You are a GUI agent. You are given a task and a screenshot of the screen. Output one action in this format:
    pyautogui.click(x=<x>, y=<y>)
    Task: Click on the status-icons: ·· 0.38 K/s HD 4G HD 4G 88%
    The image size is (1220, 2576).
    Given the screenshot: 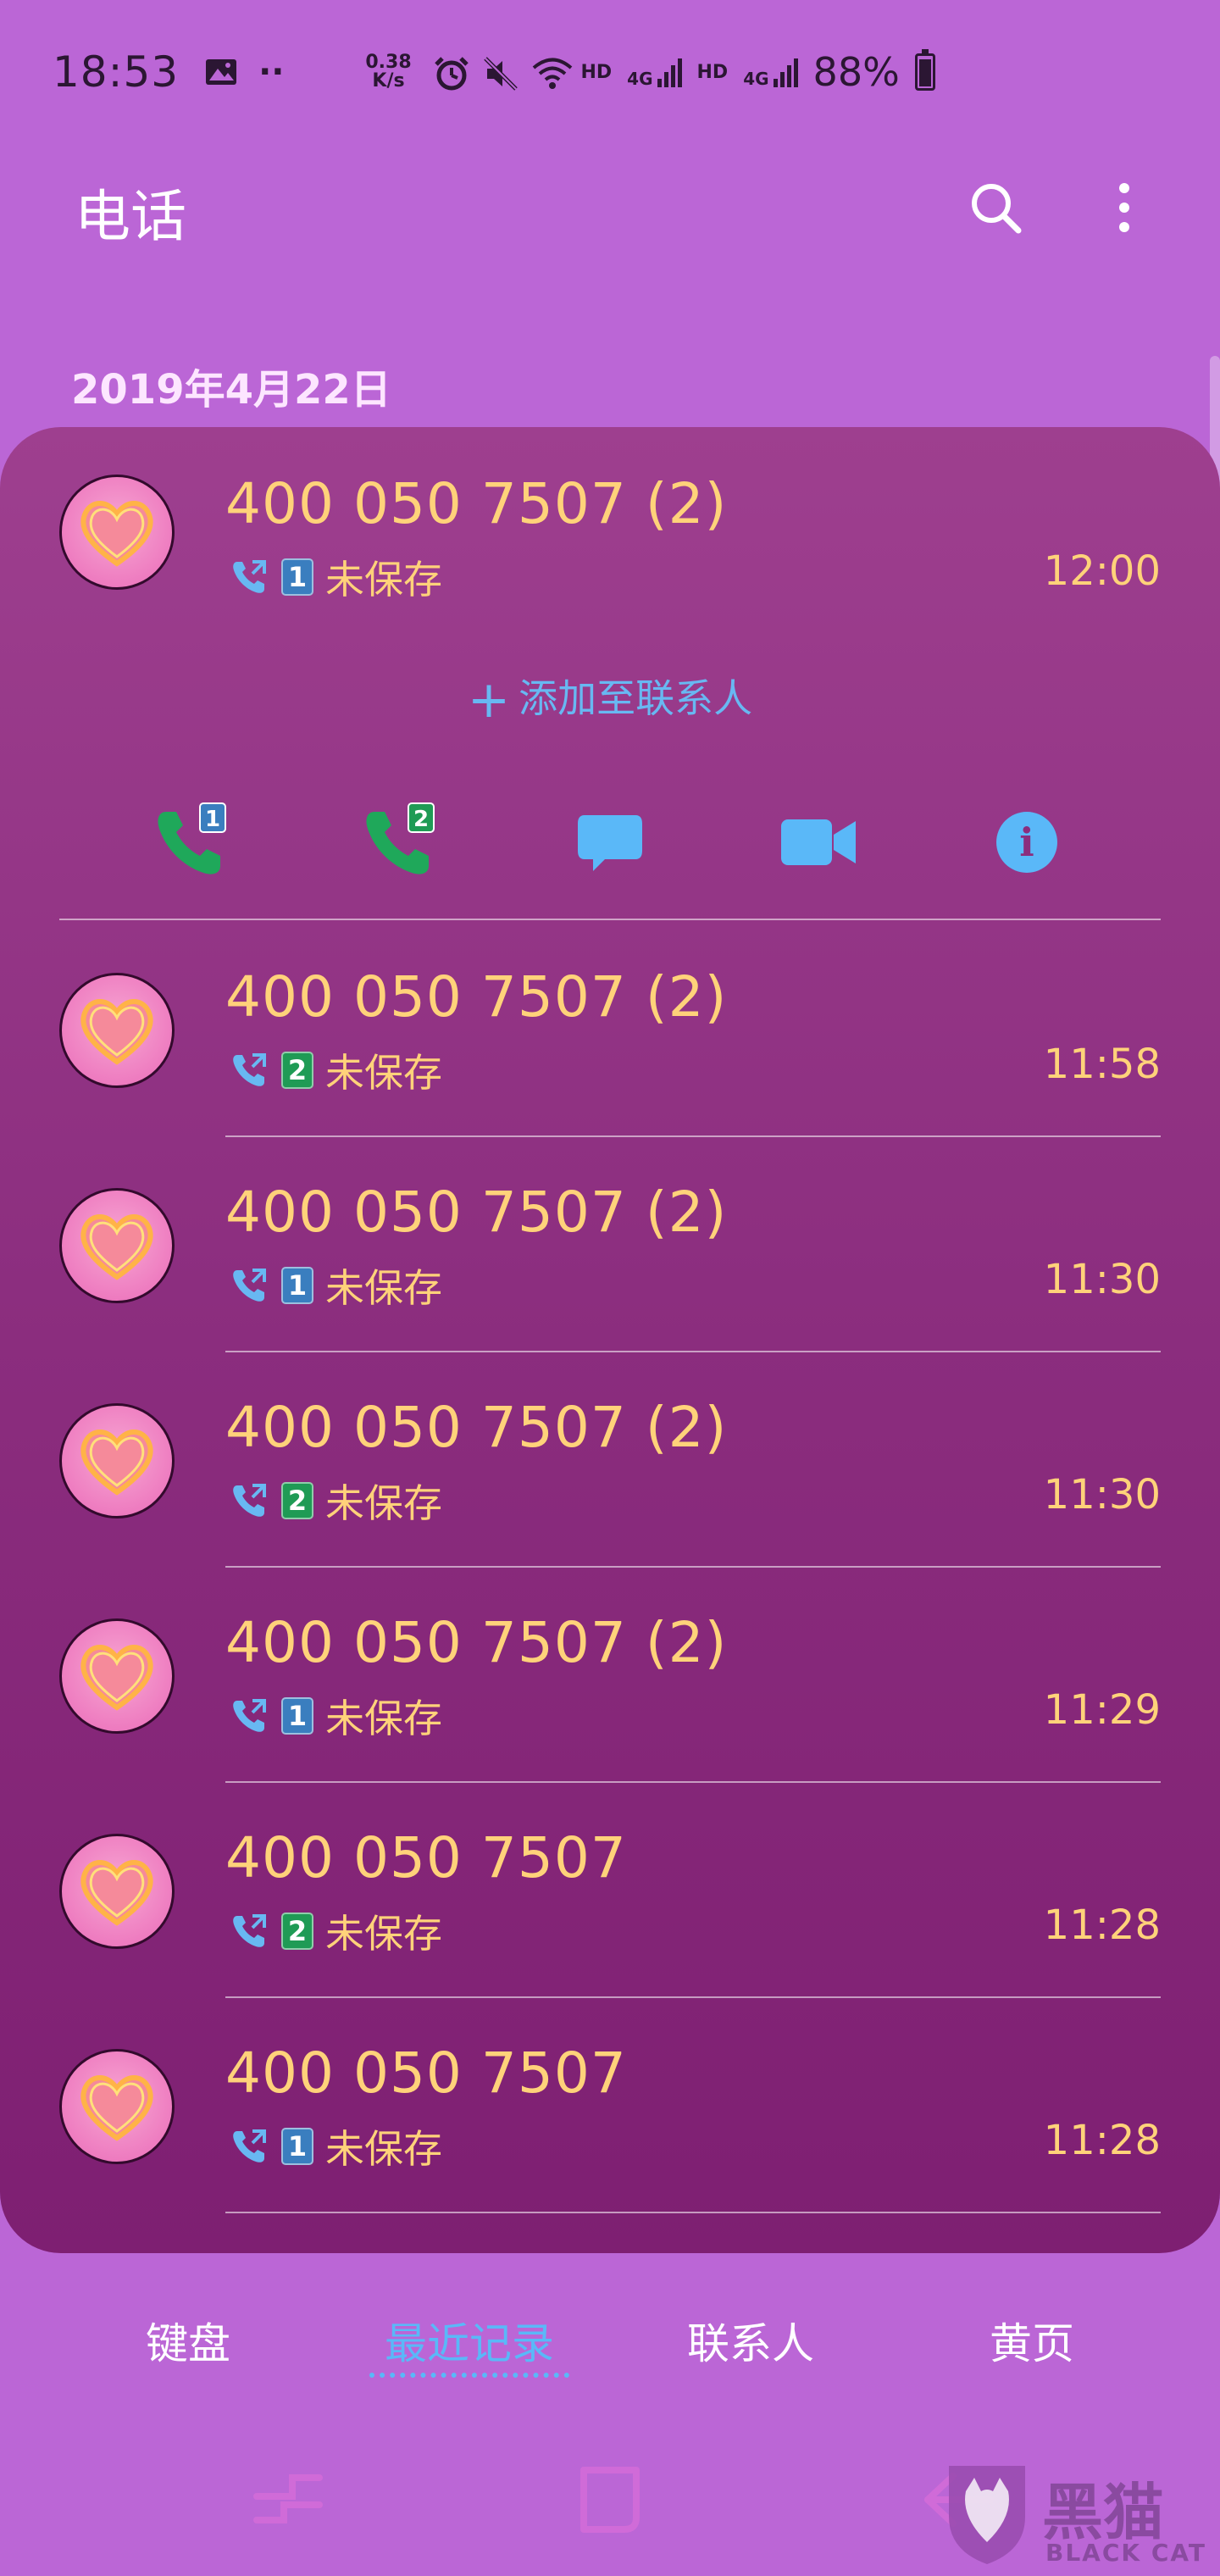 What is the action you would take?
    pyautogui.click(x=569, y=72)
    